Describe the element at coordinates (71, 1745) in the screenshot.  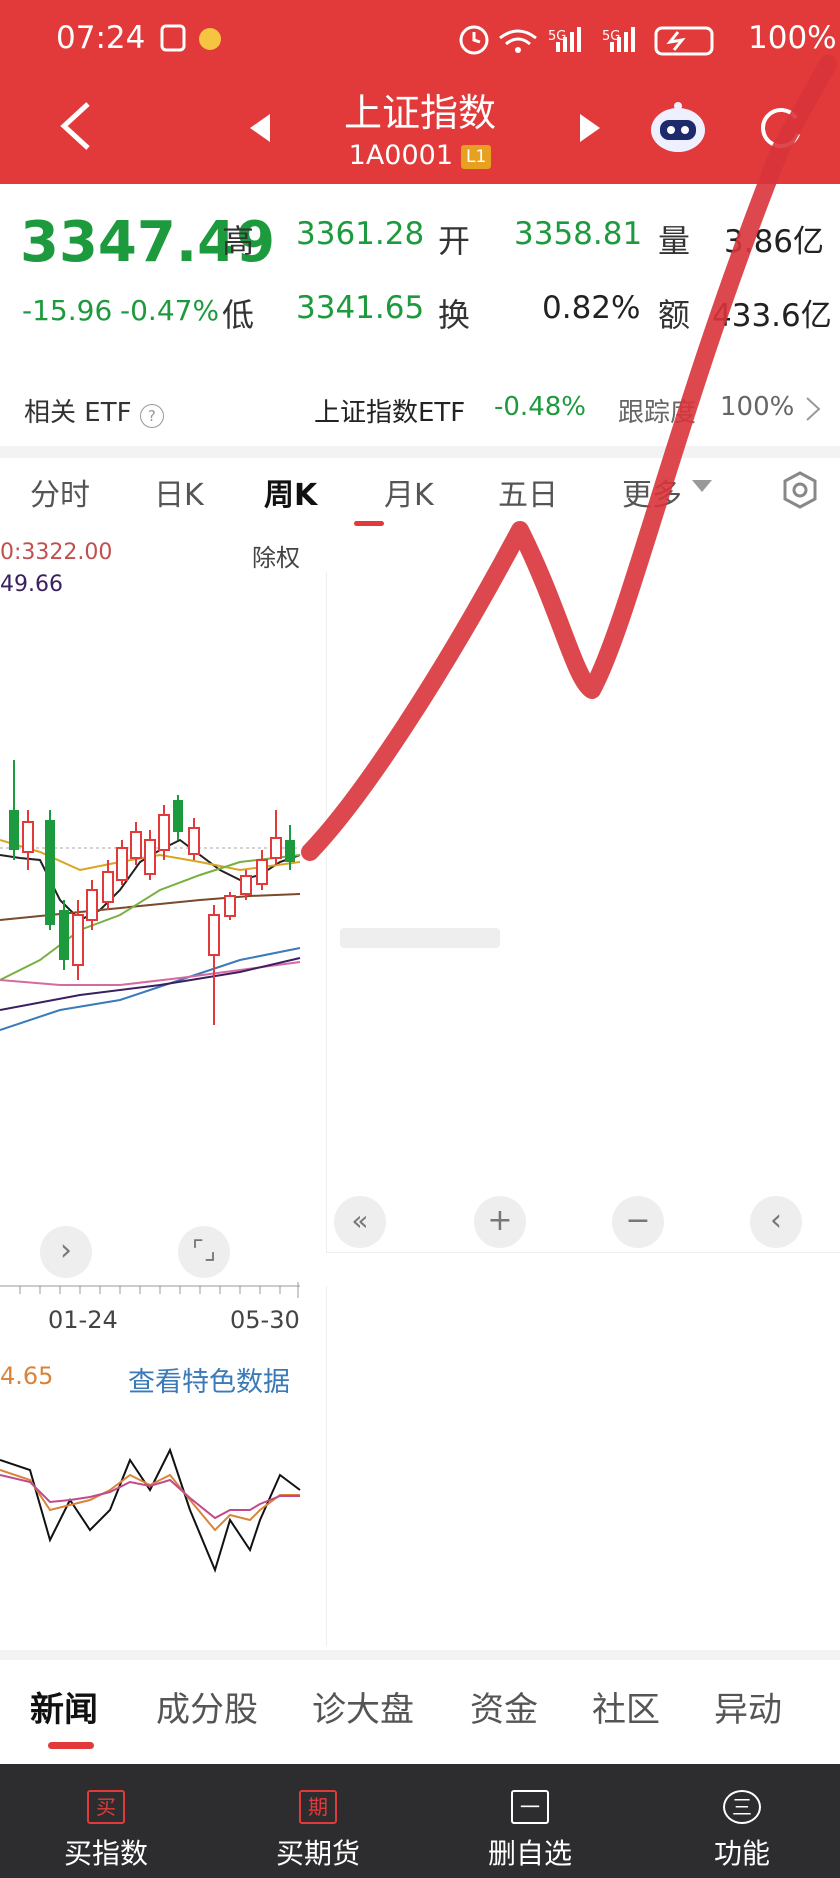
I see `news-tab-indicator` at that location.